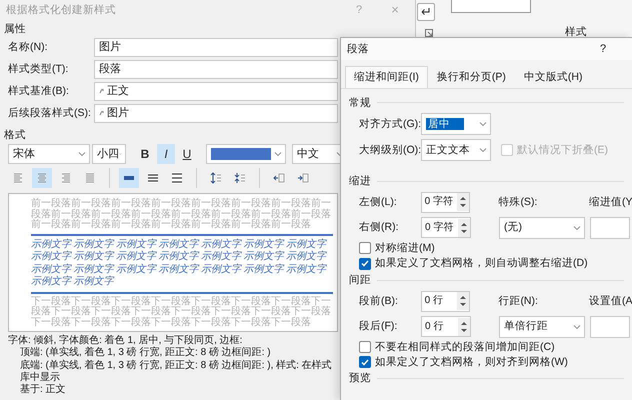  Describe the element at coordinates (246, 154) in the screenshot. I see `font-color-dropdown` at that location.